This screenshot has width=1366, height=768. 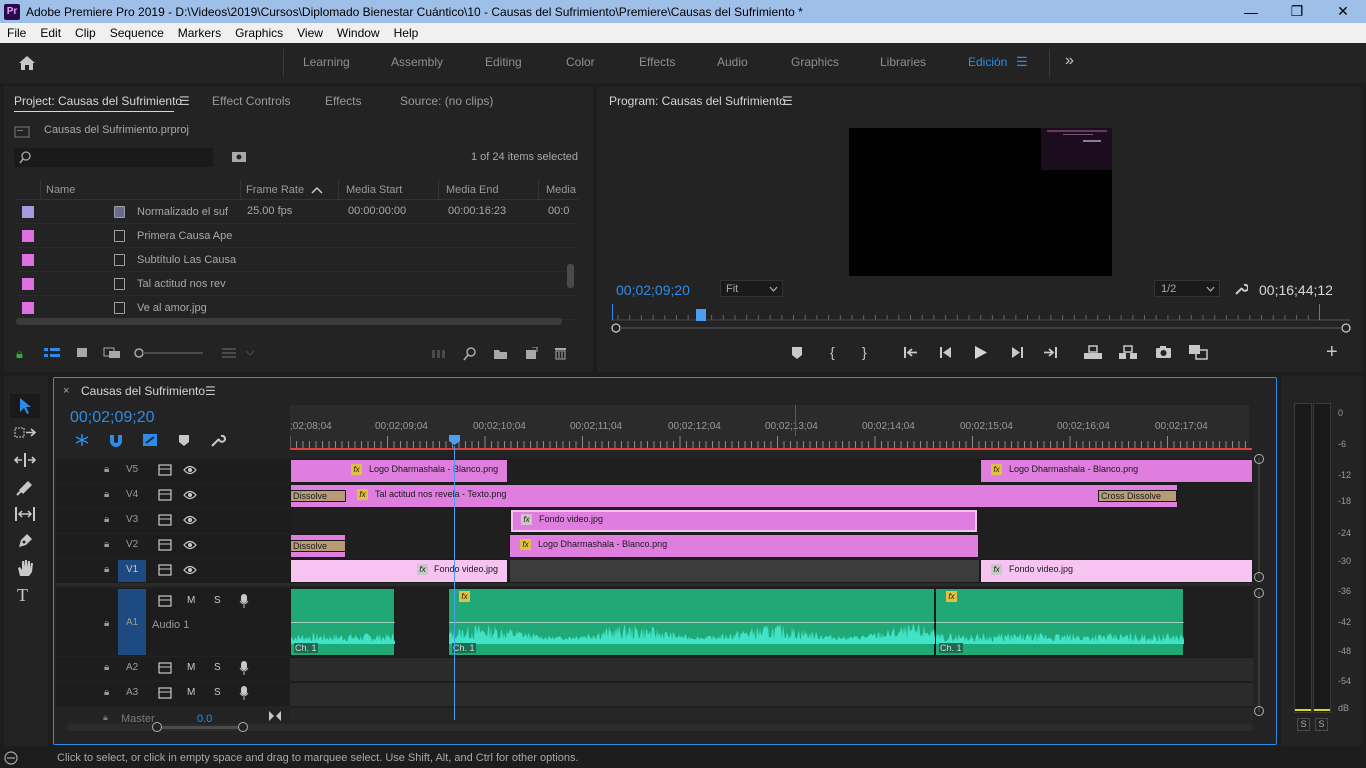 I want to click on panel-menu-icon: ☰, so click(x=184, y=101).